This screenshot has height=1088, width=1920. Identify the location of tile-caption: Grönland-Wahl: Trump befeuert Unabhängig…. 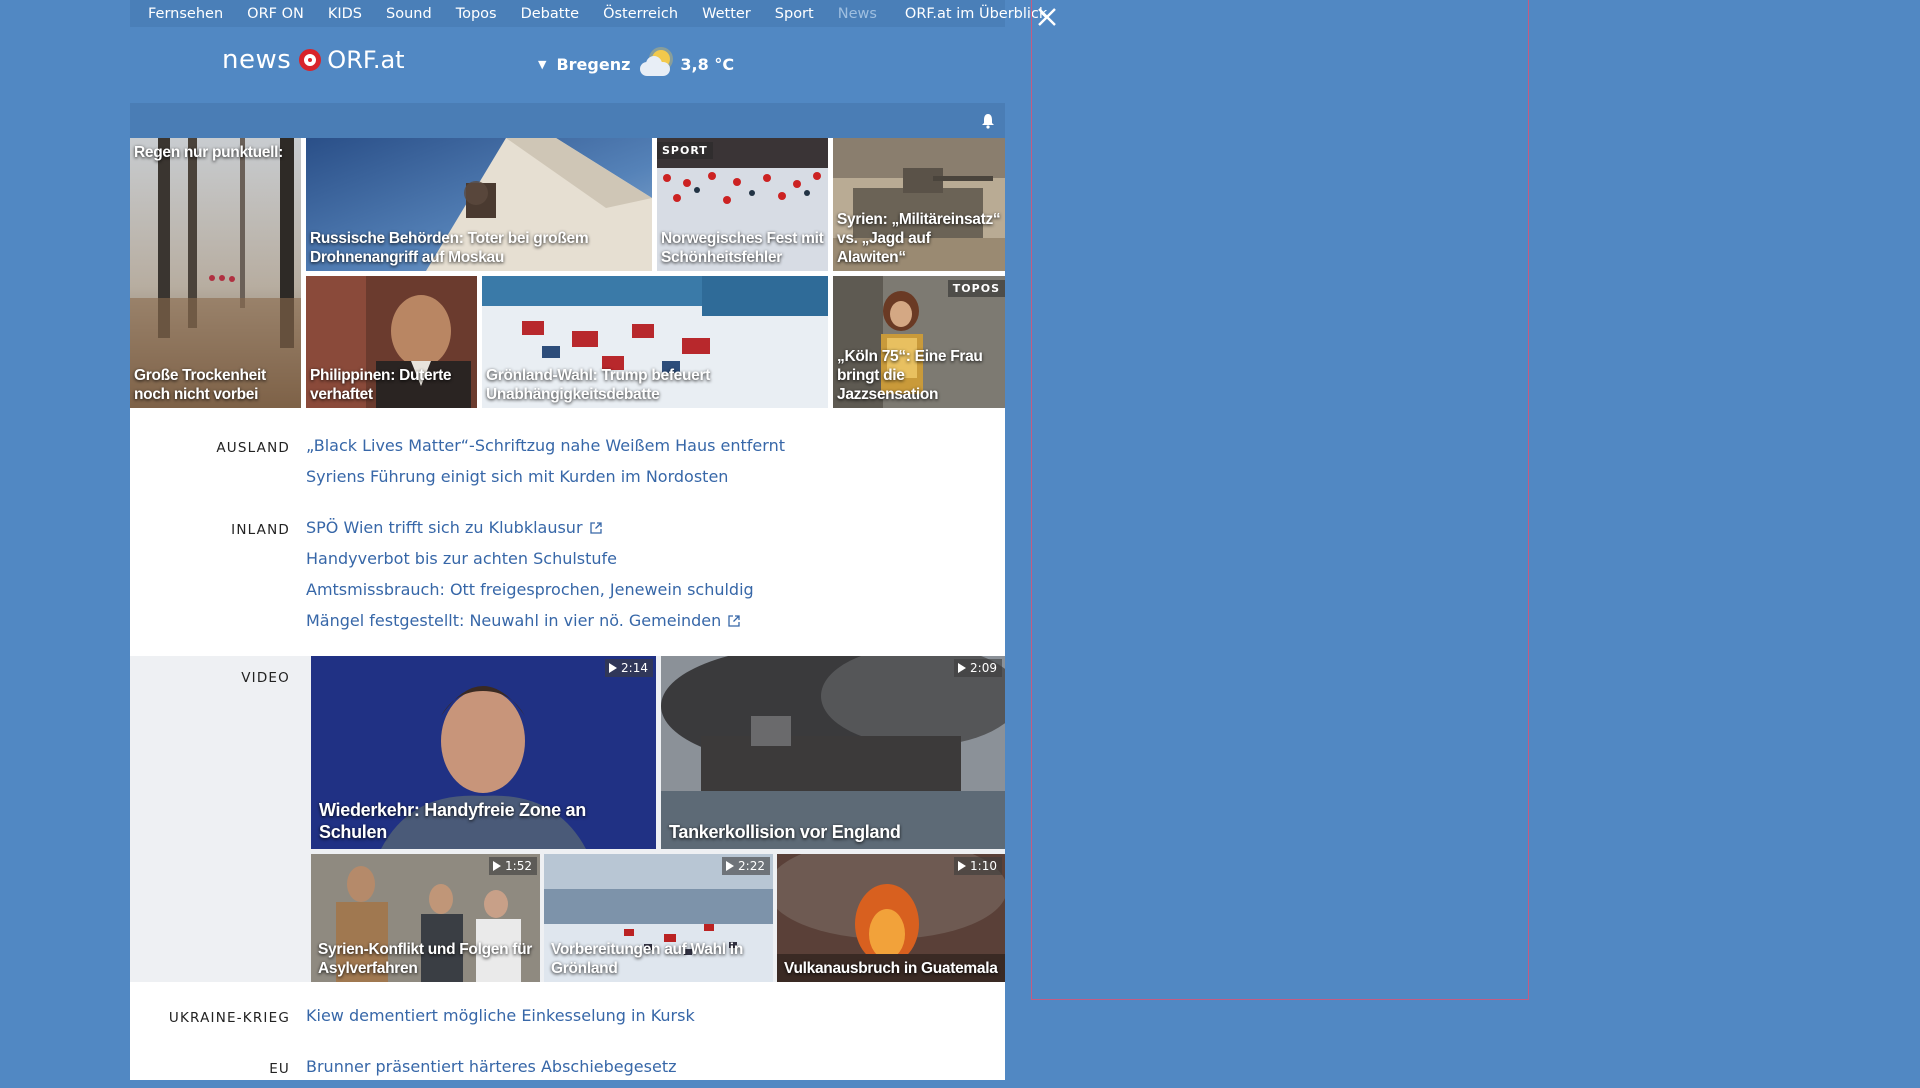
(598, 385).